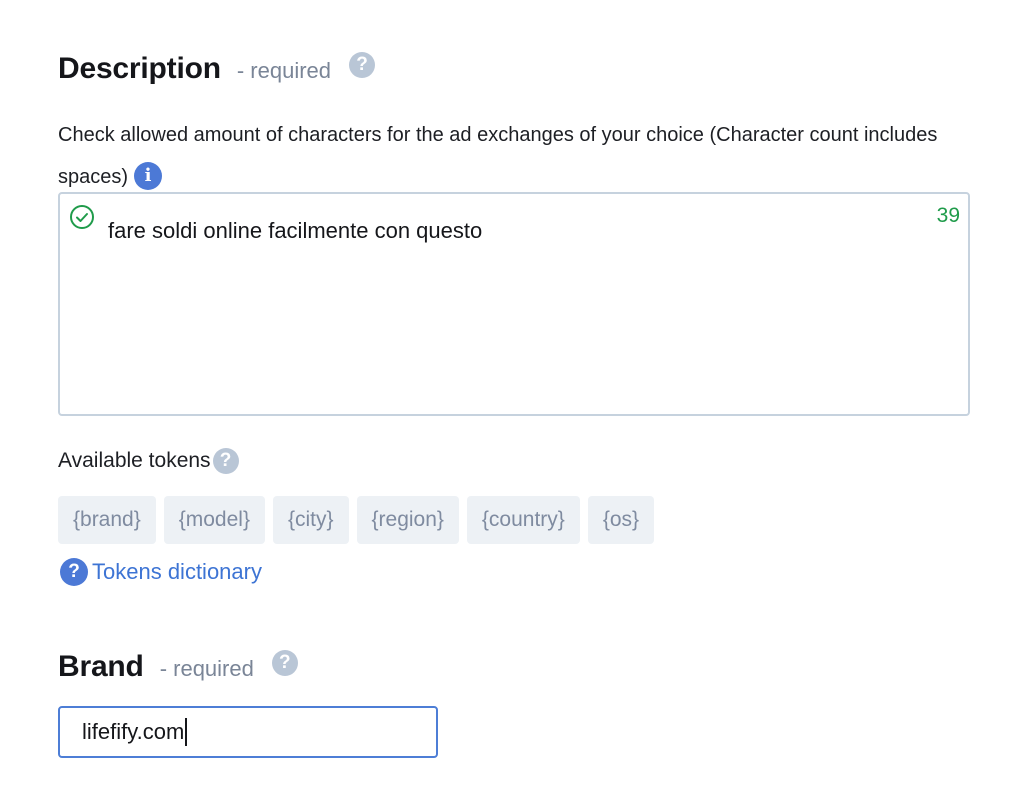 The width and height of the screenshot is (1010, 800). What do you see at coordinates (107, 520) in the screenshot?
I see `token-brand: {brand}` at bounding box center [107, 520].